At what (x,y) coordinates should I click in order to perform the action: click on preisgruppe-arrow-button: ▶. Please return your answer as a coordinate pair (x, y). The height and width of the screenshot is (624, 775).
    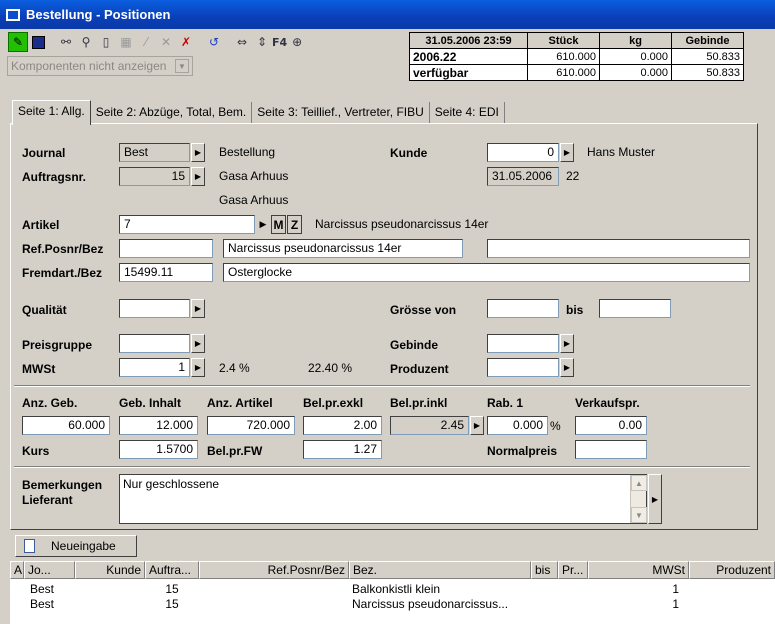
    Looking at the image, I should click on (198, 343).